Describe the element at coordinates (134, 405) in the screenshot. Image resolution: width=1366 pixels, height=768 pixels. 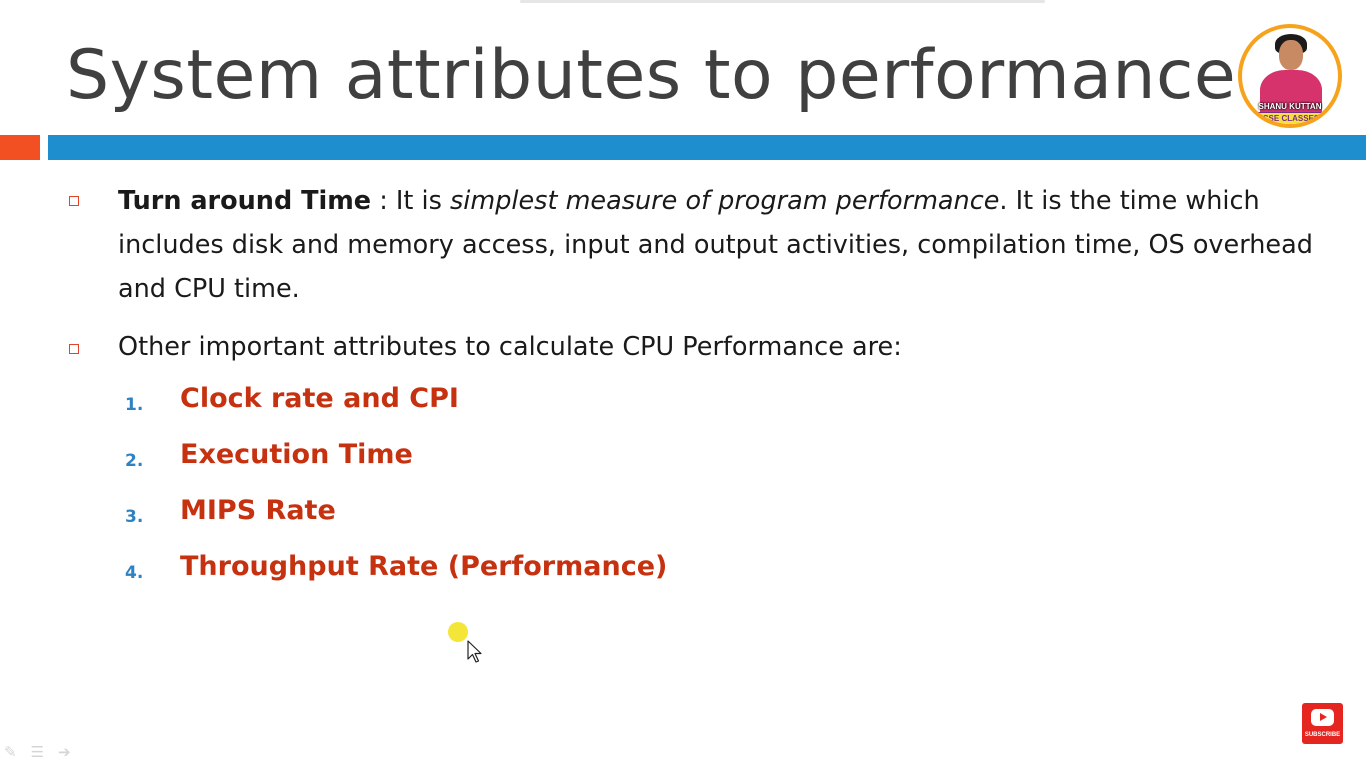
I see `attribute-number: 1.` at that location.